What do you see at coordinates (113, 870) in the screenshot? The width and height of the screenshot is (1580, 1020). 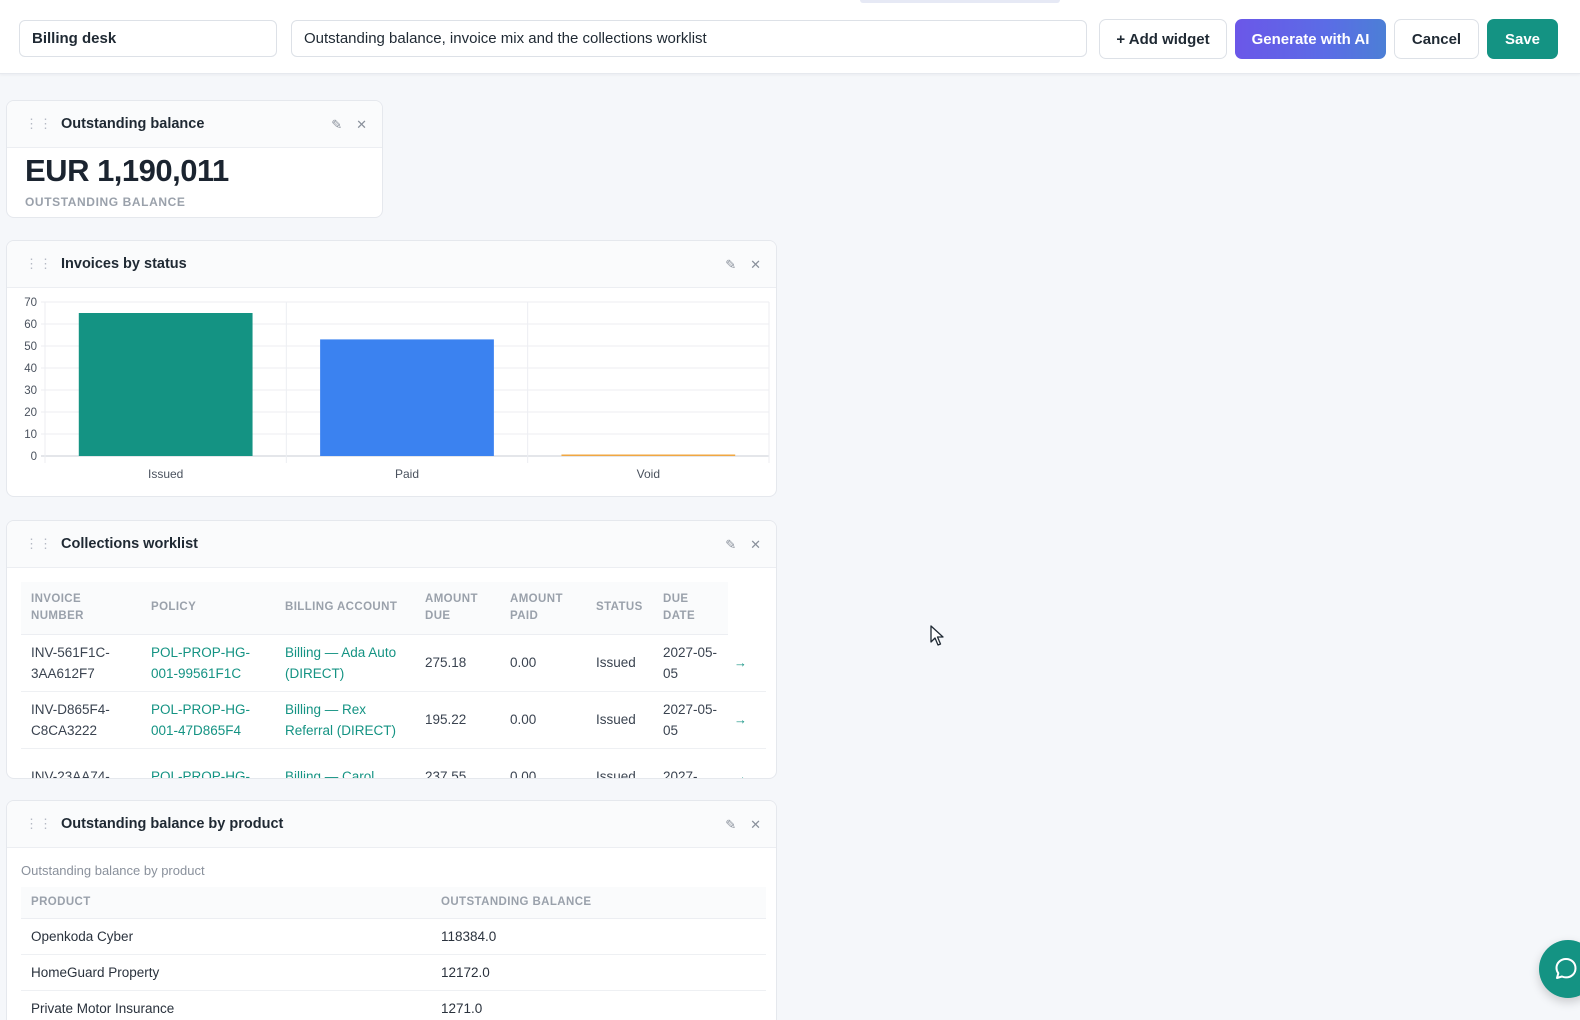 I see `table-caption: Outstanding balance by product` at bounding box center [113, 870].